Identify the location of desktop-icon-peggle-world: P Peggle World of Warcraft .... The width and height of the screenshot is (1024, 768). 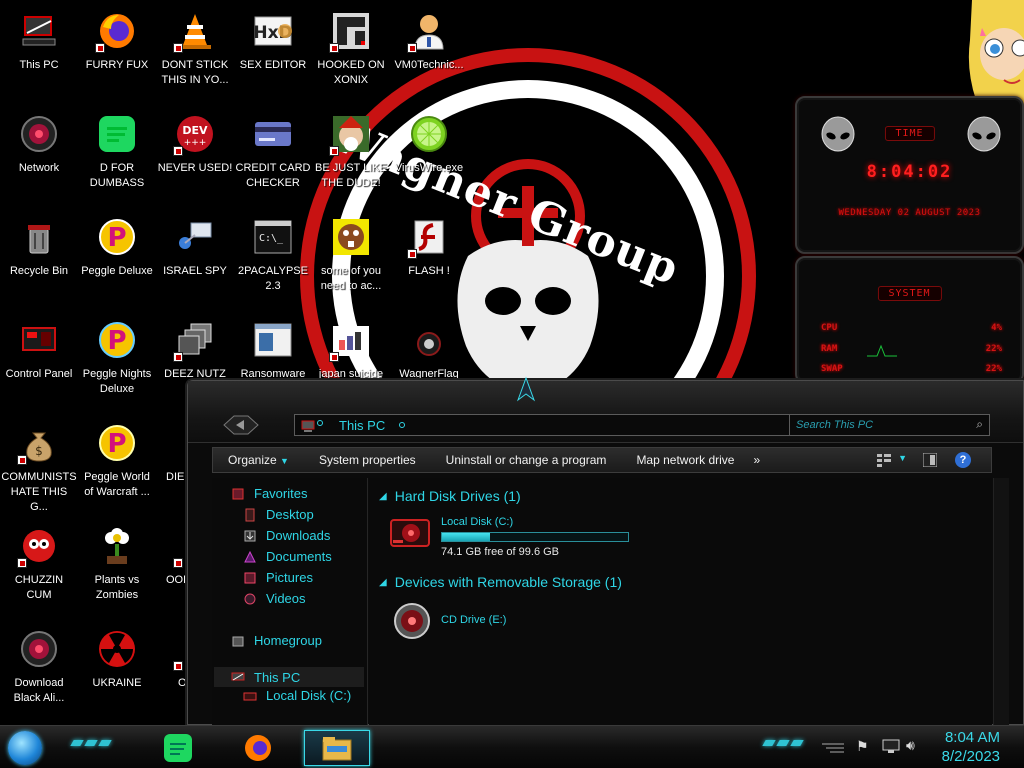
(117, 464).